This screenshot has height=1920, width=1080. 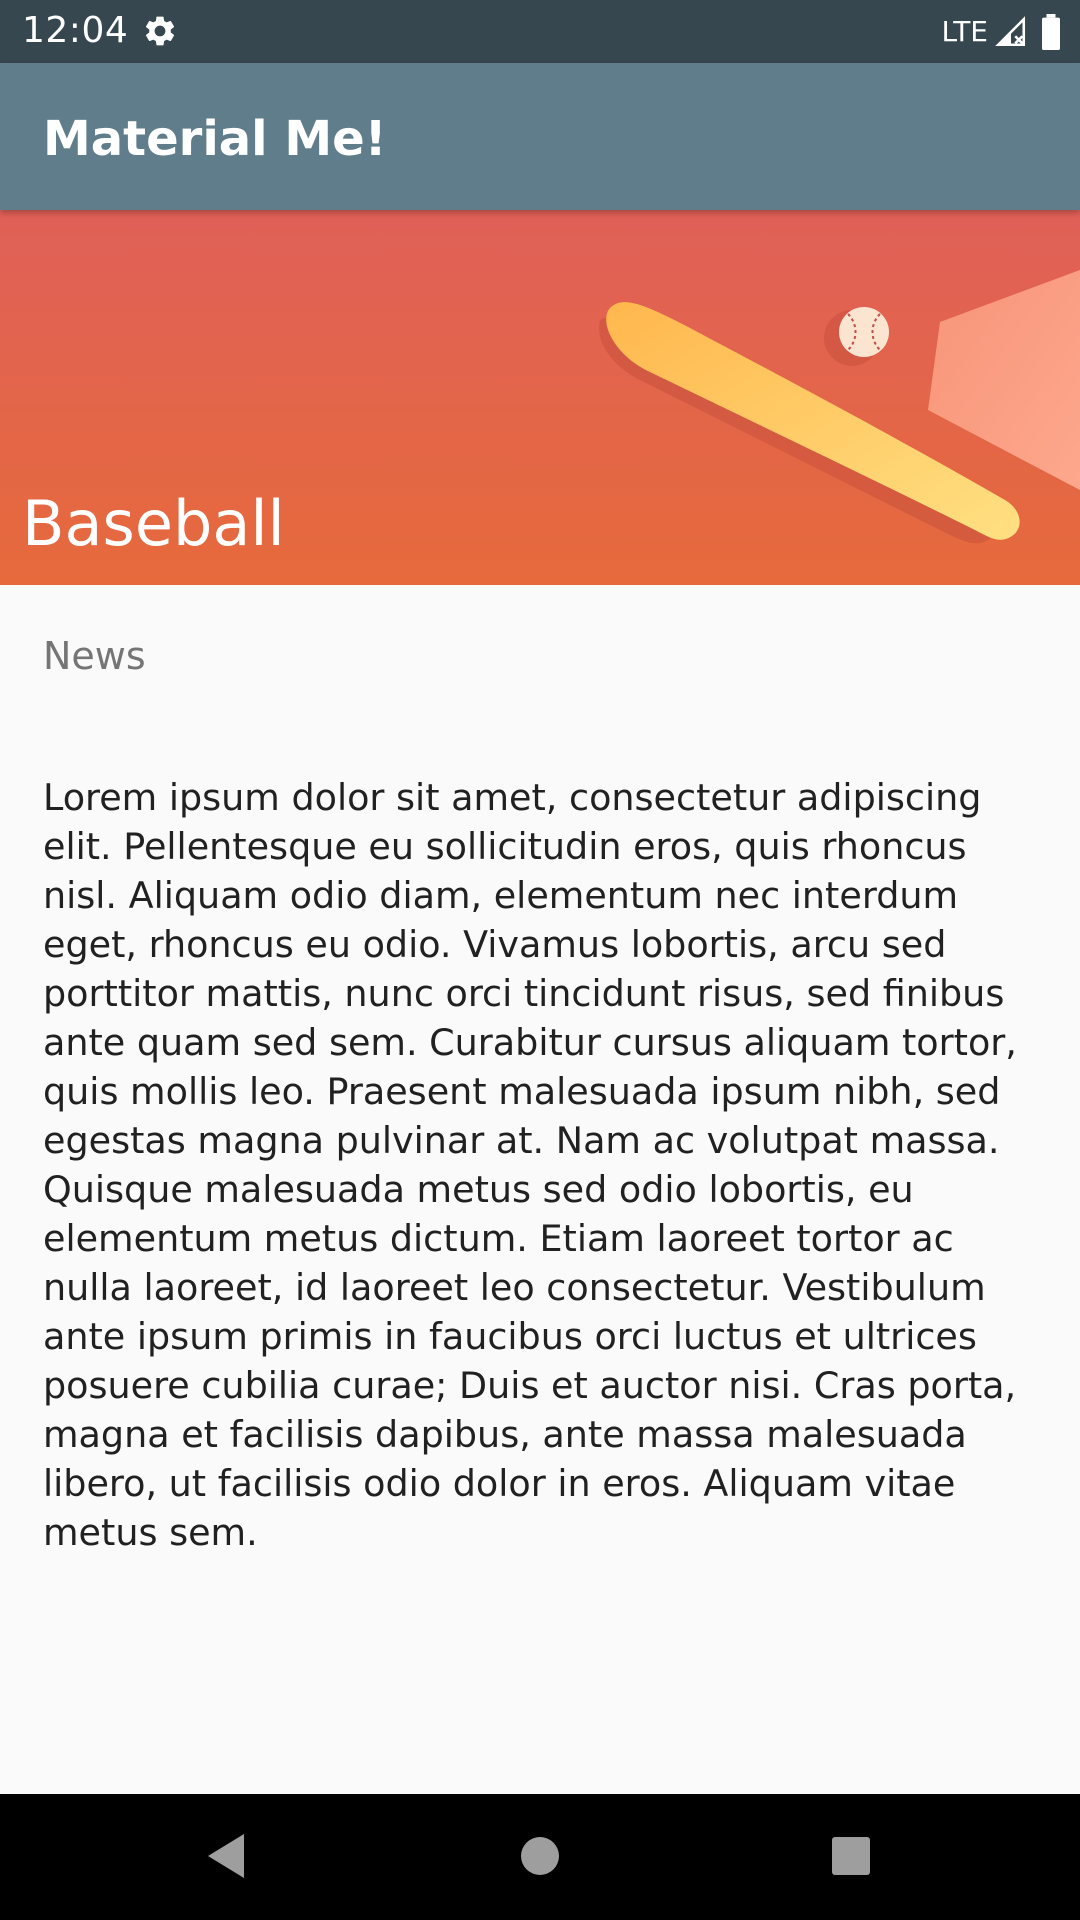 What do you see at coordinates (160, 31) in the screenshot?
I see `settings-icon` at bounding box center [160, 31].